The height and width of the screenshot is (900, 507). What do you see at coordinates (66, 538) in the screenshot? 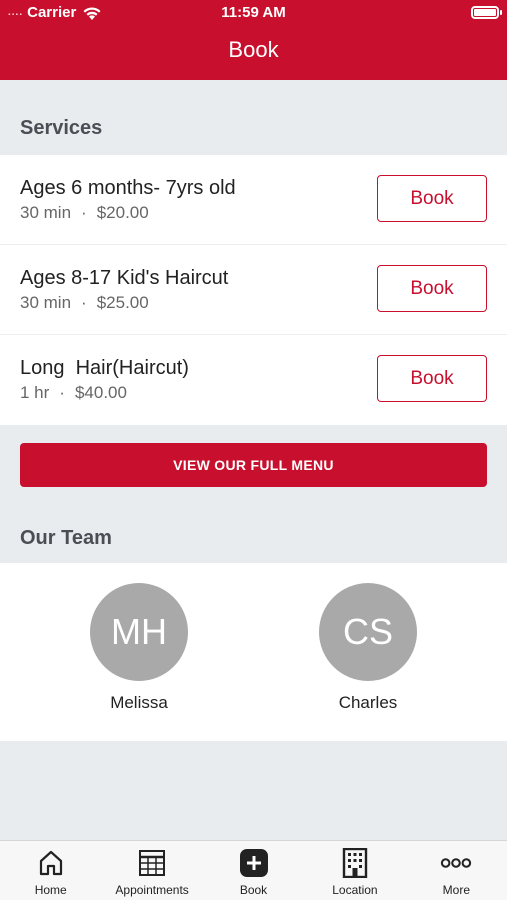
I see `team-heading: Our Team` at bounding box center [66, 538].